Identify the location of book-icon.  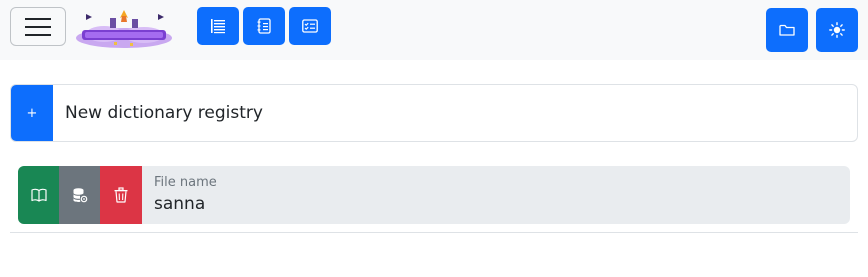
(38, 195).